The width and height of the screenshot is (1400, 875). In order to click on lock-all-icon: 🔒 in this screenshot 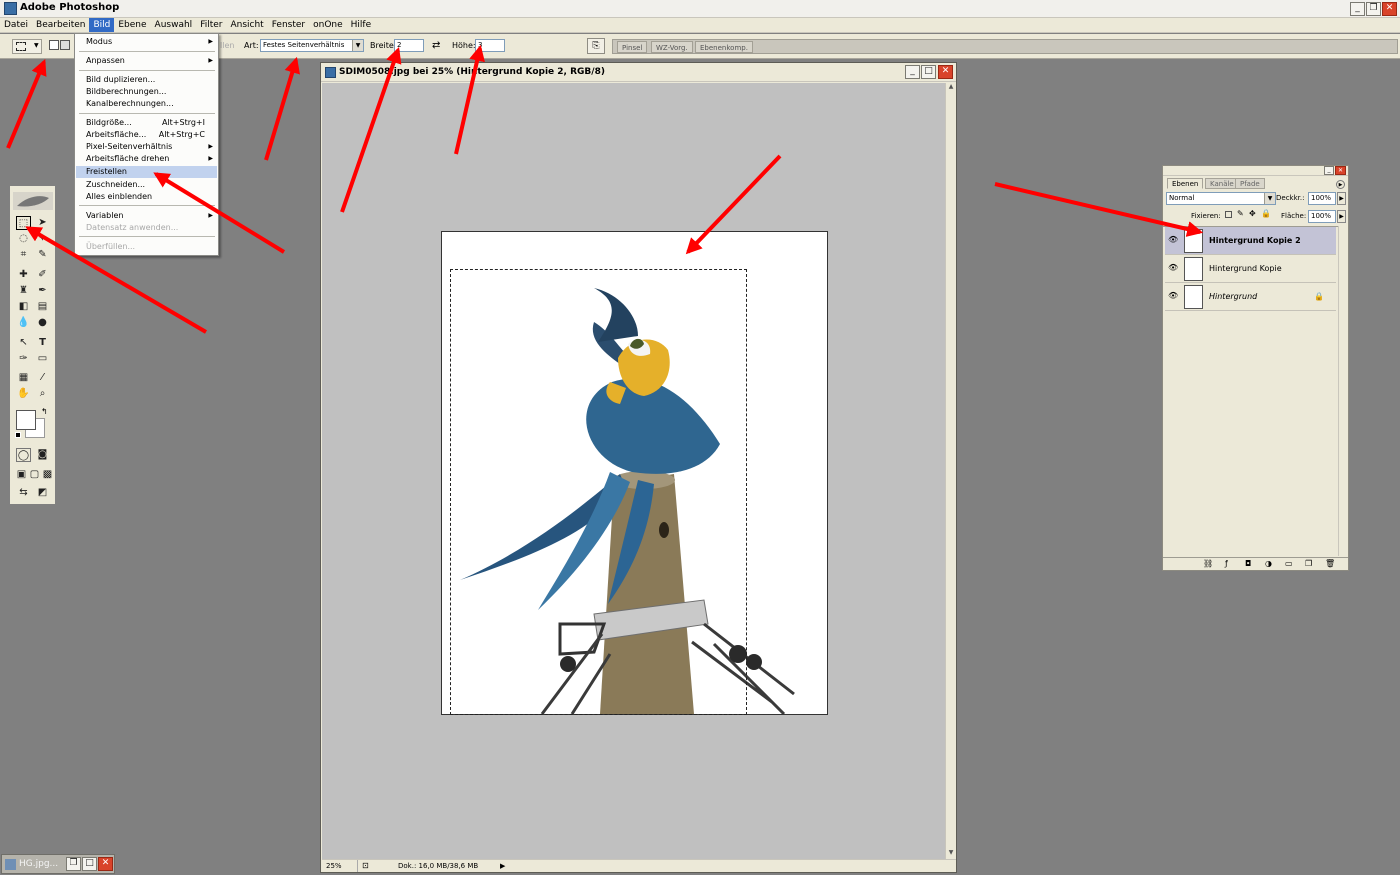, I will do `click(1266, 213)`.